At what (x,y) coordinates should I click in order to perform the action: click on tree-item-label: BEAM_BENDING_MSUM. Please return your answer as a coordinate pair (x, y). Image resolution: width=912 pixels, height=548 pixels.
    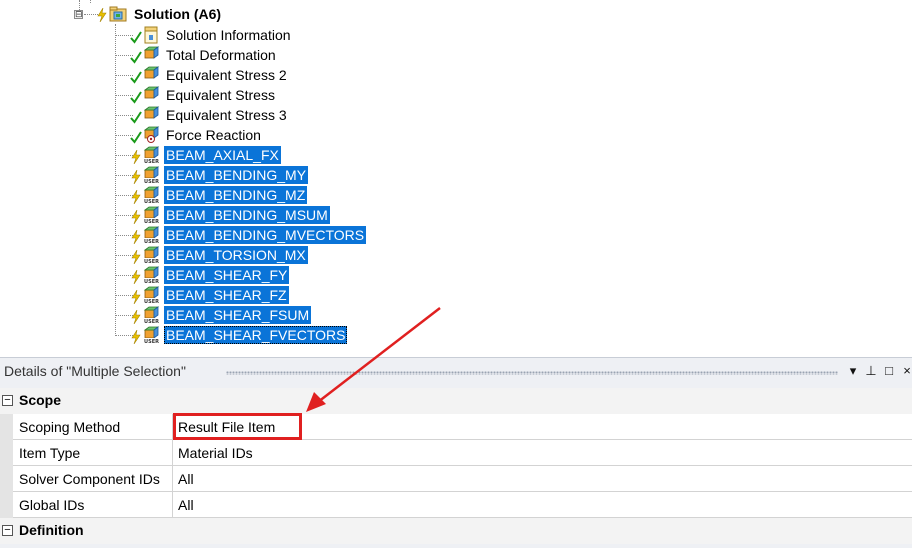
    Looking at the image, I should click on (247, 215).